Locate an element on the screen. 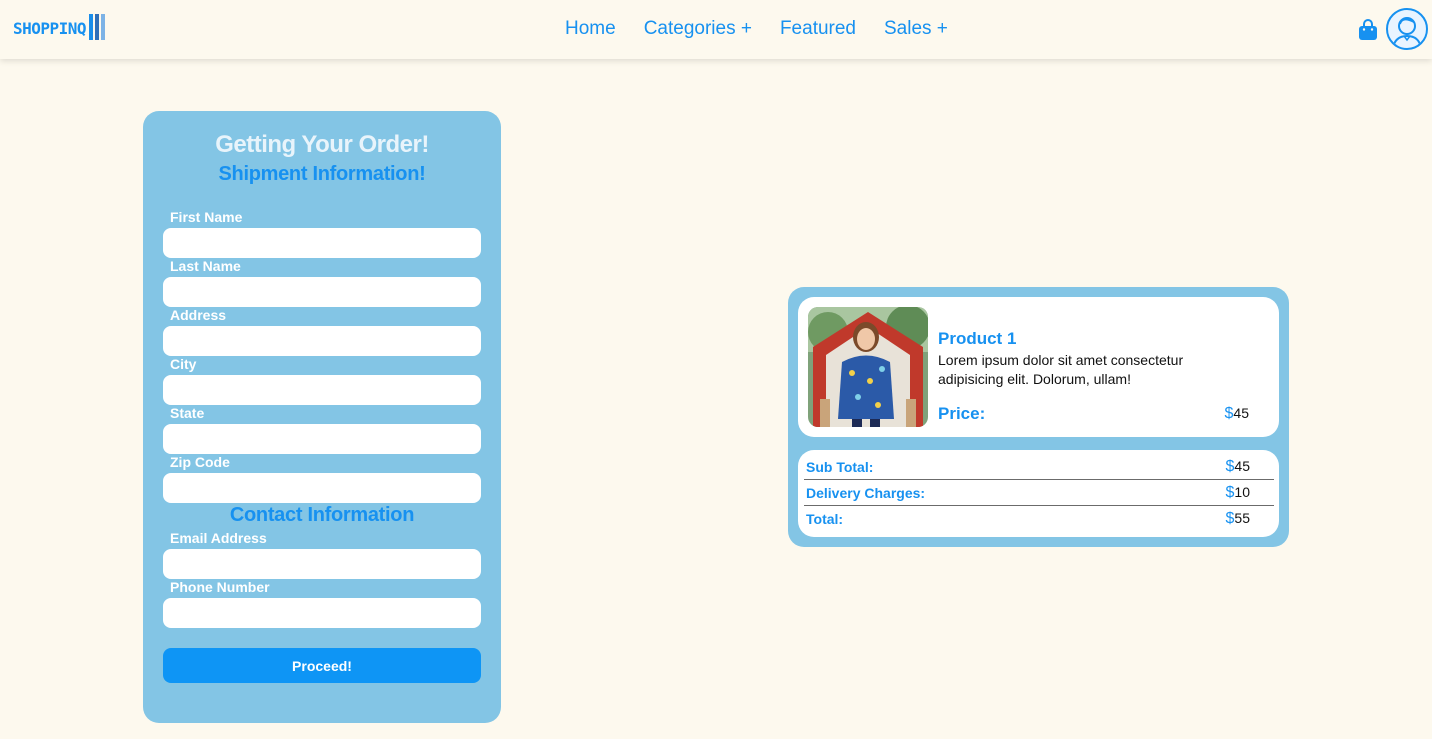 The width and height of the screenshot is (1432, 739). email-label: Email Address is located at coordinates (218, 538).